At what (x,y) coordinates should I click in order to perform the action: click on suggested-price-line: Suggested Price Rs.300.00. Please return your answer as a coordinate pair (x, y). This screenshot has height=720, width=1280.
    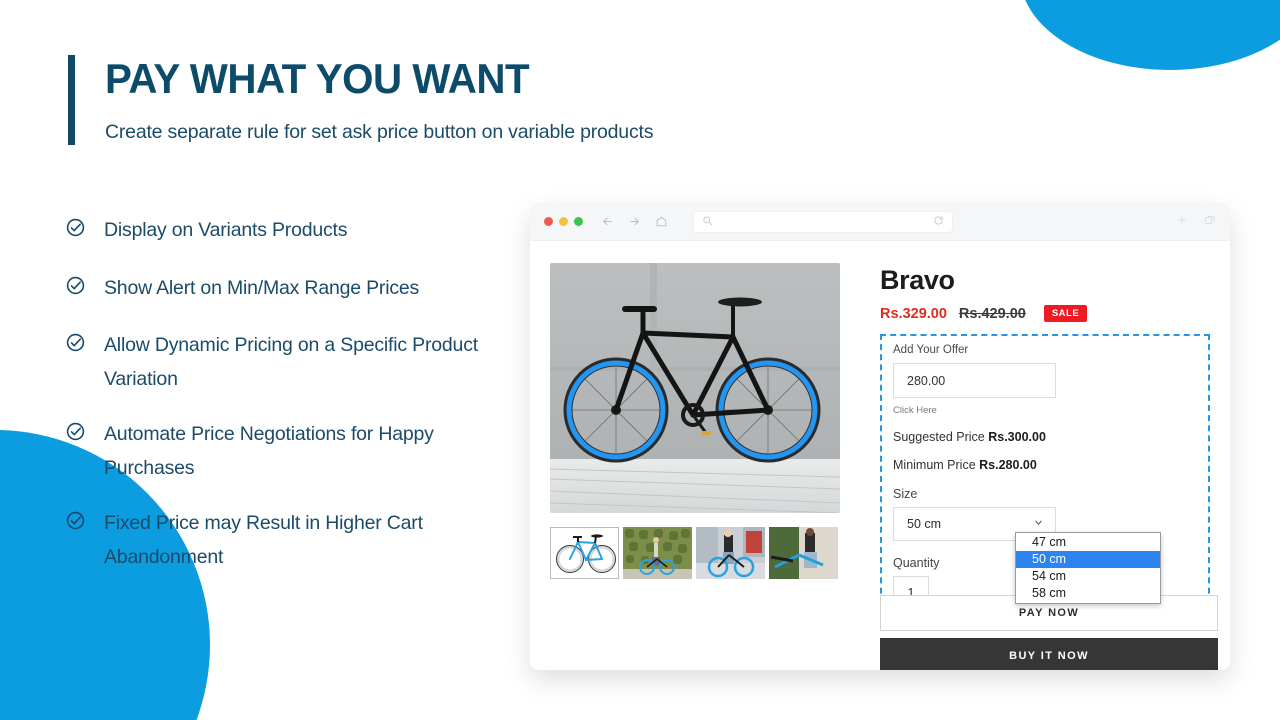
    Looking at the image, I should click on (1045, 437).